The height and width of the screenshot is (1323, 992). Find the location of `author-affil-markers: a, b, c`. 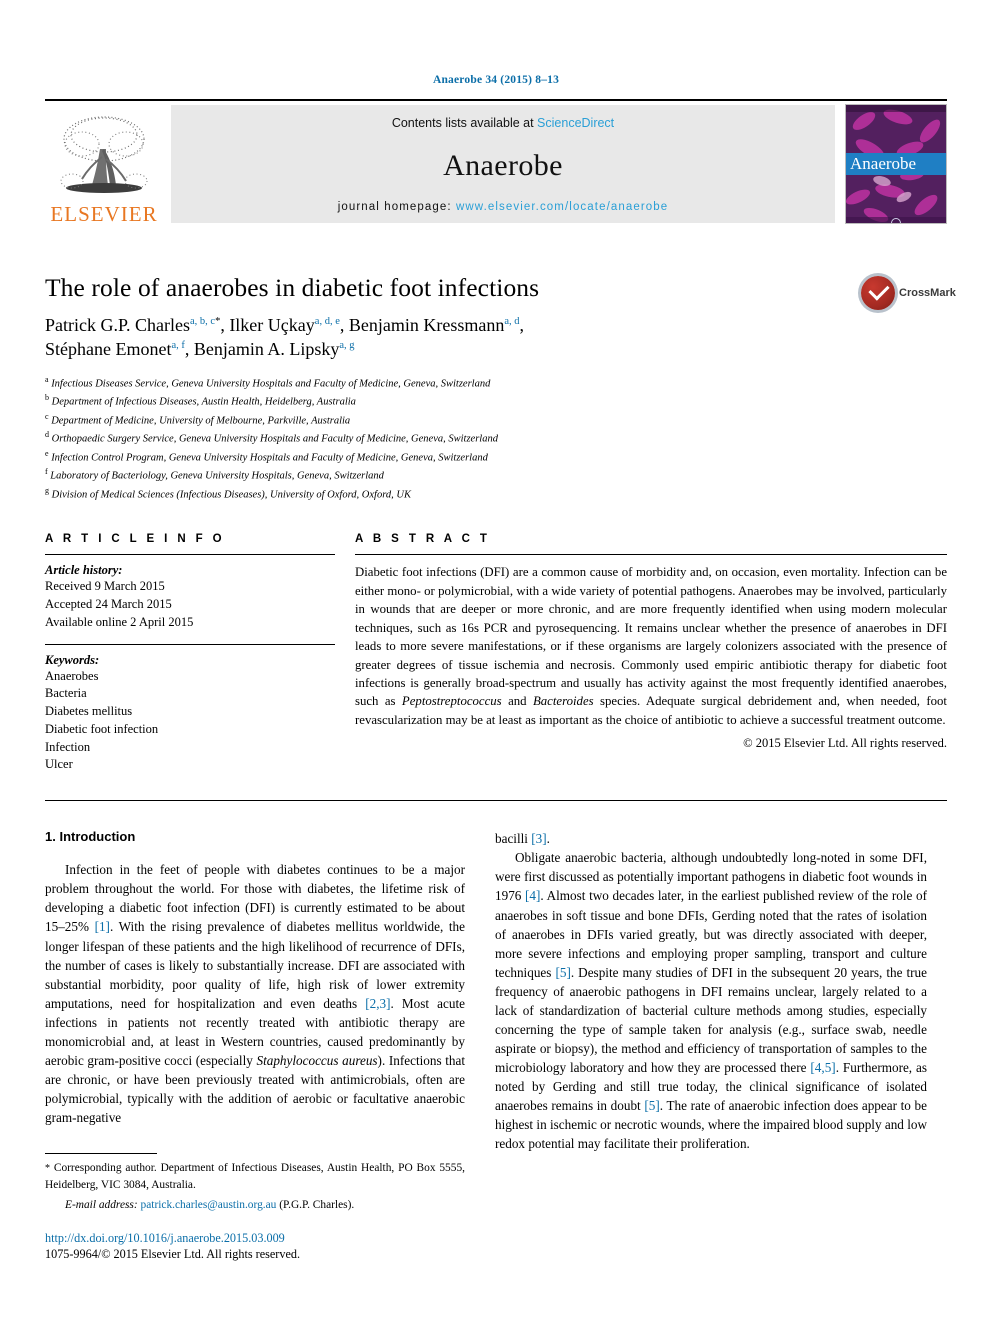

author-affil-markers: a, b, c is located at coordinates (202, 321).